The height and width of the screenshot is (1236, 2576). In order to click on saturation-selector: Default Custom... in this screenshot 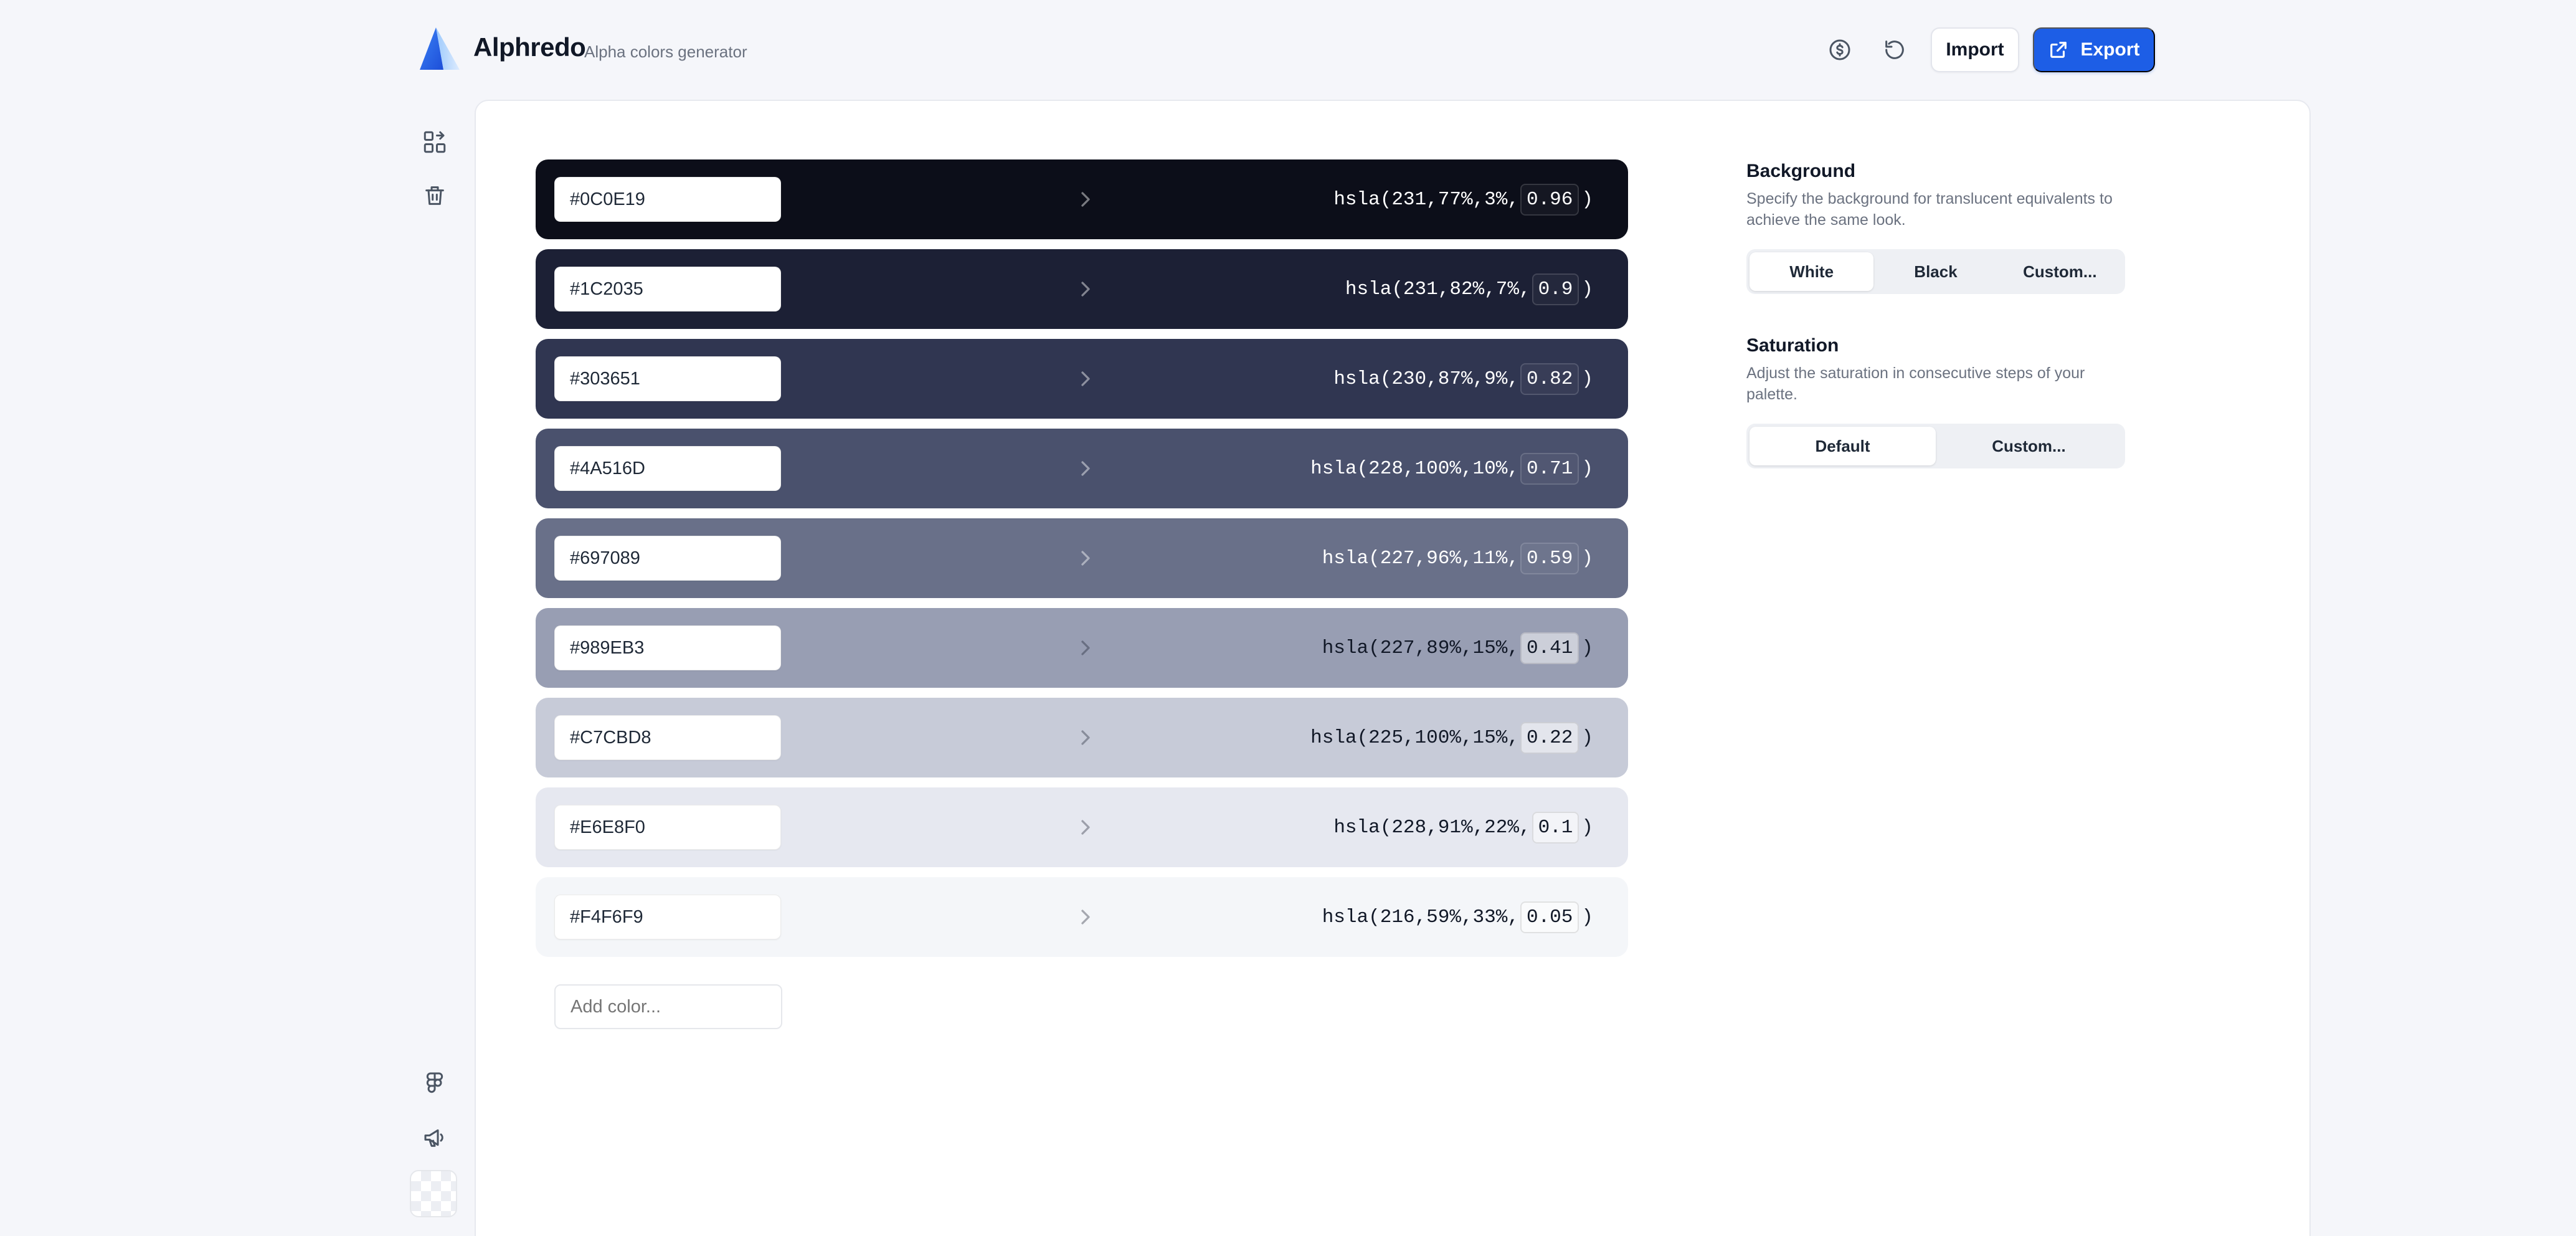, I will do `click(1936, 446)`.